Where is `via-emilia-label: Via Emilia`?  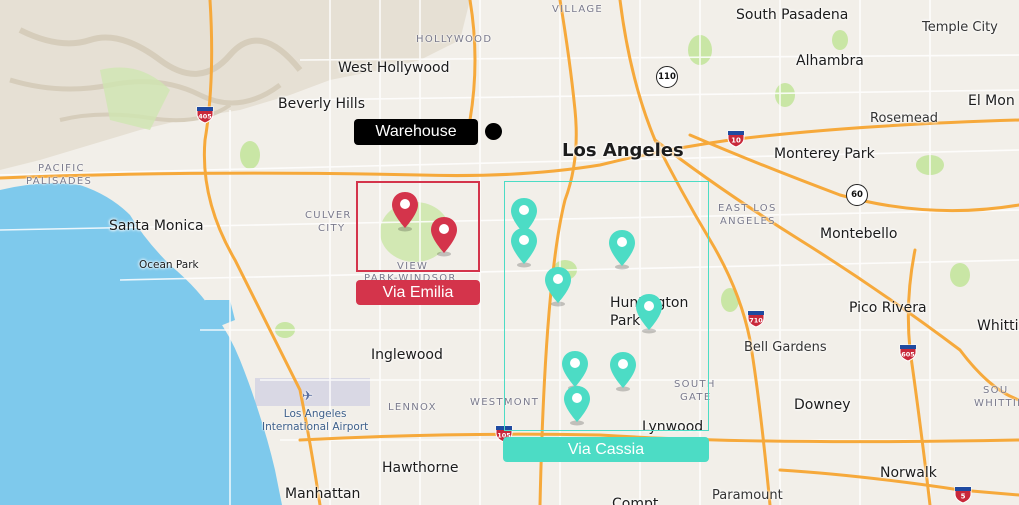
via-emilia-label: Via Emilia is located at coordinates (418, 292).